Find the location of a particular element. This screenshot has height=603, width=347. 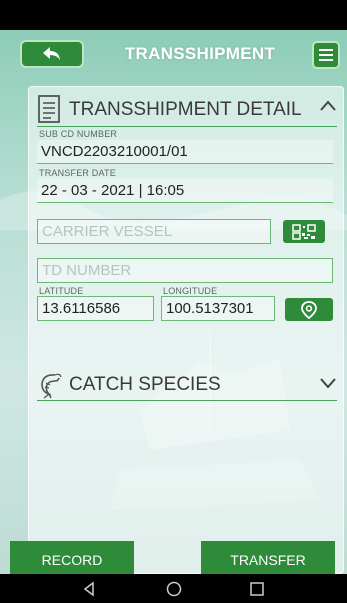

back-arrow-icon is located at coordinates (51, 53).